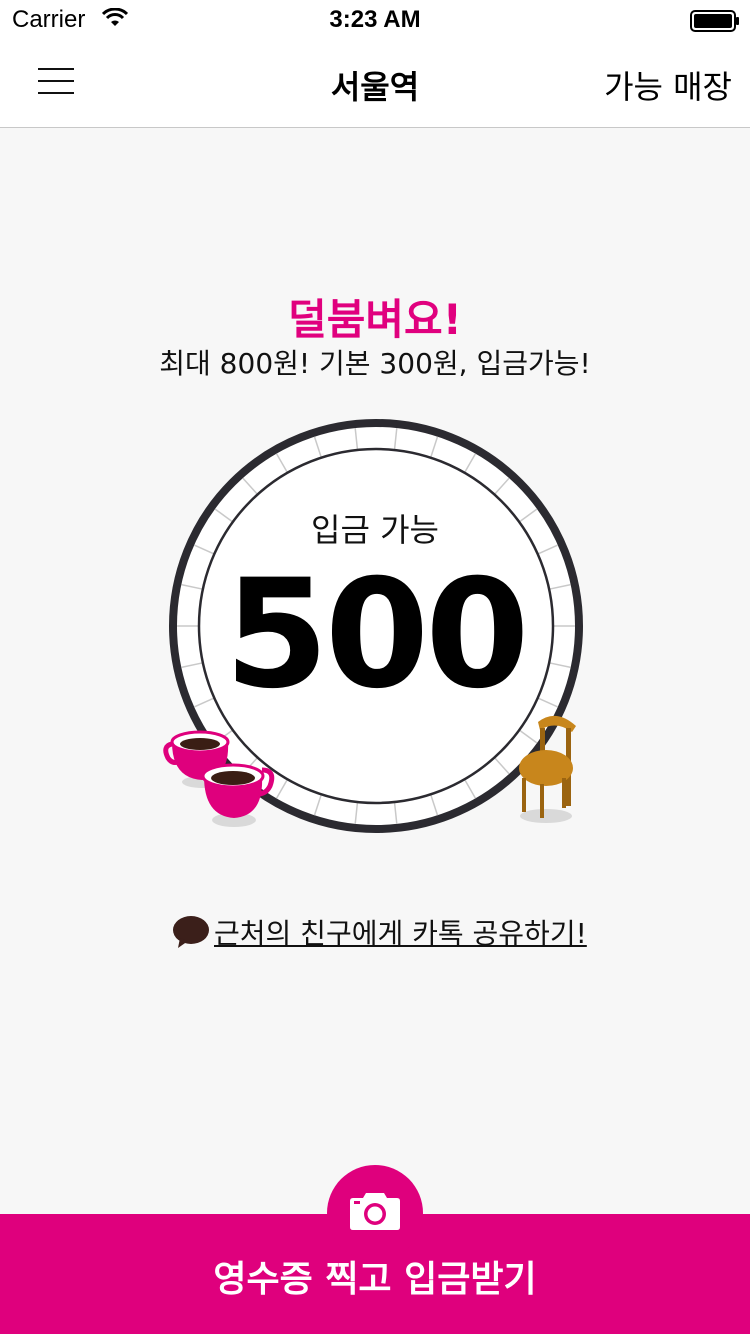  What do you see at coordinates (219, 778) in the screenshot?
I see `coffee-cups-illustration` at bounding box center [219, 778].